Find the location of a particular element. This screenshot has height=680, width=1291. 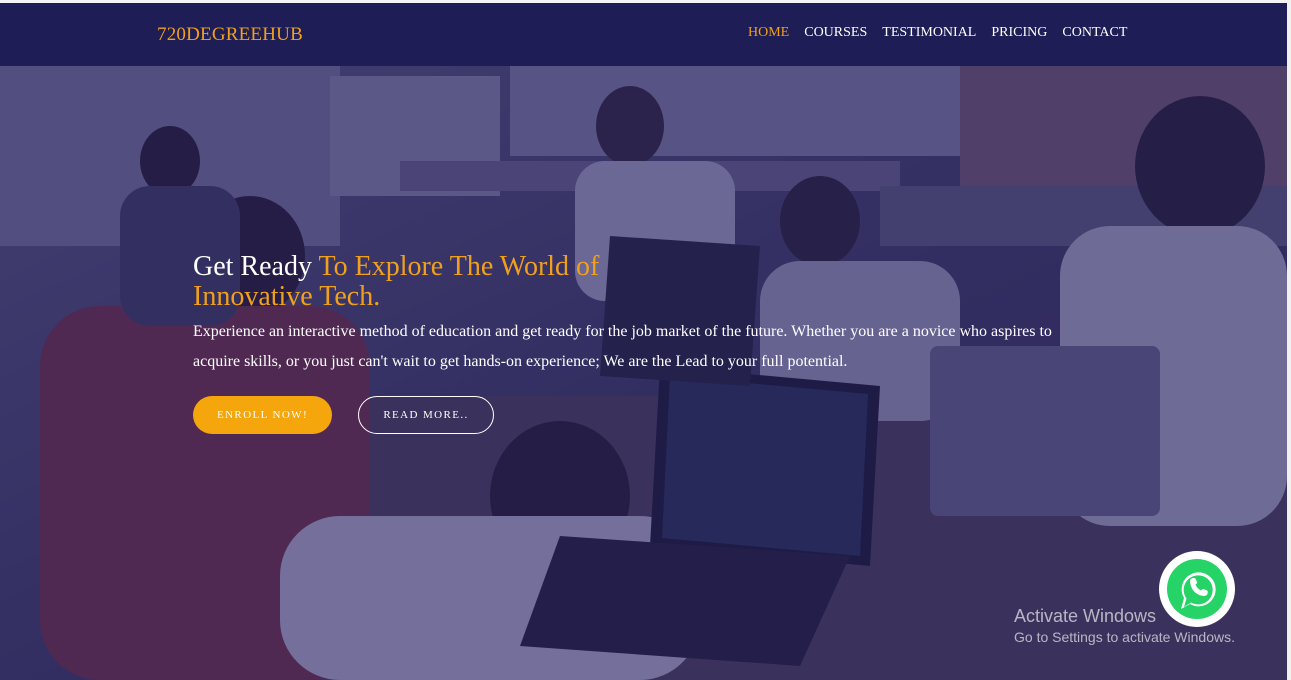

nav-pricing: PRICING is located at coordinates (1019, 33).